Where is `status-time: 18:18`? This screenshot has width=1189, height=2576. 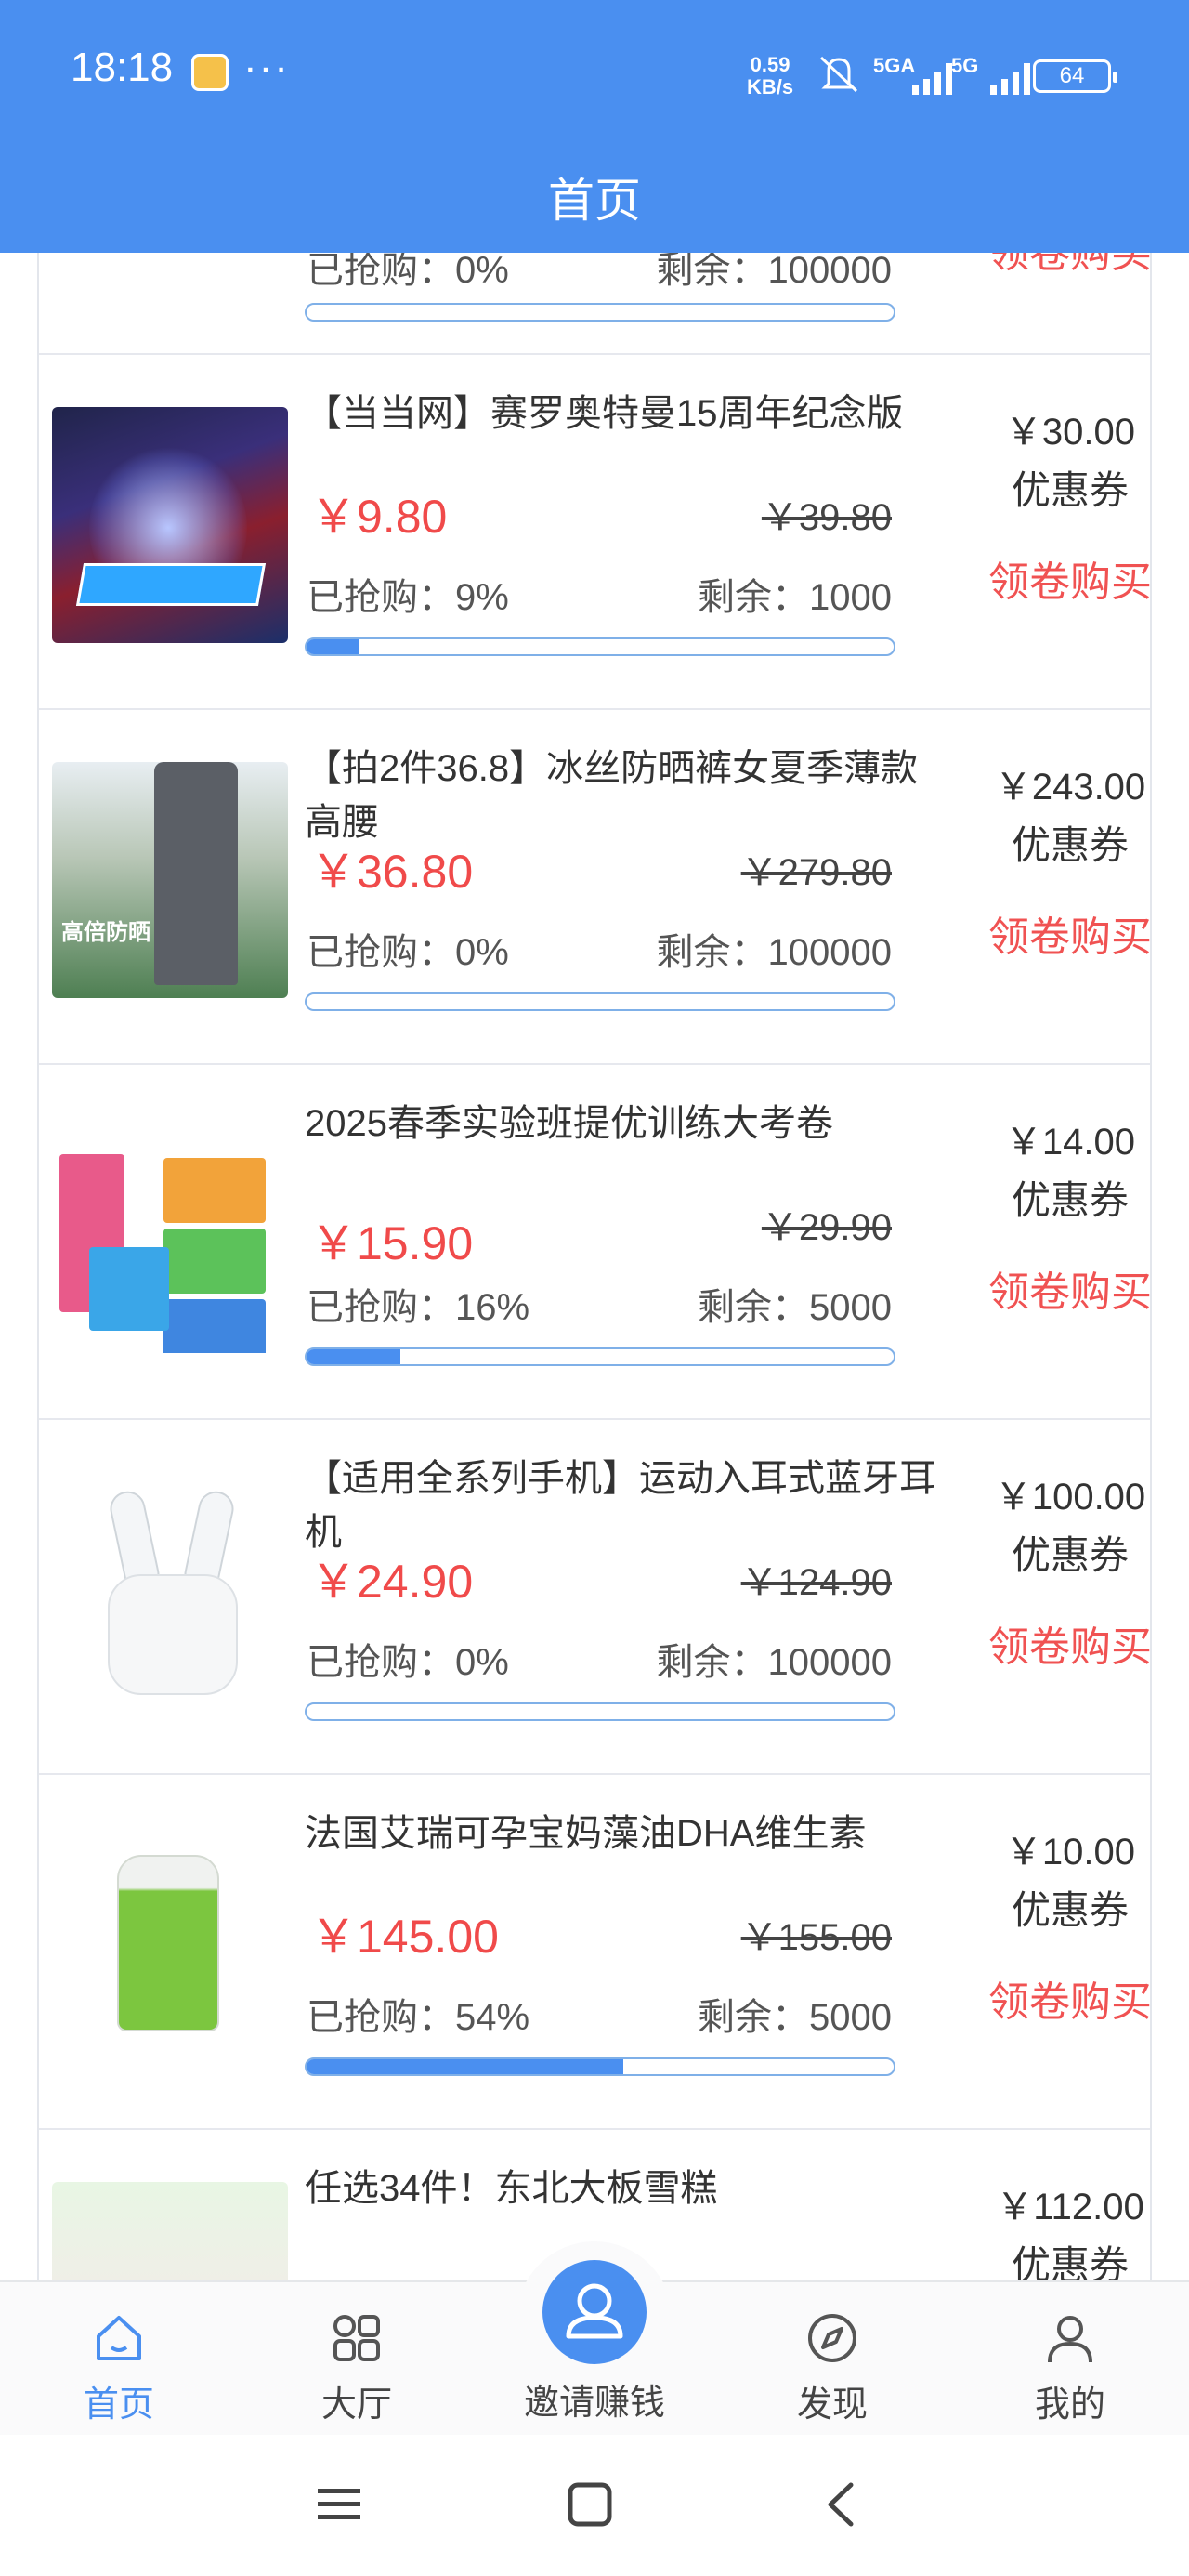
status-time: 18:18 is located at coordinates (122, 67).